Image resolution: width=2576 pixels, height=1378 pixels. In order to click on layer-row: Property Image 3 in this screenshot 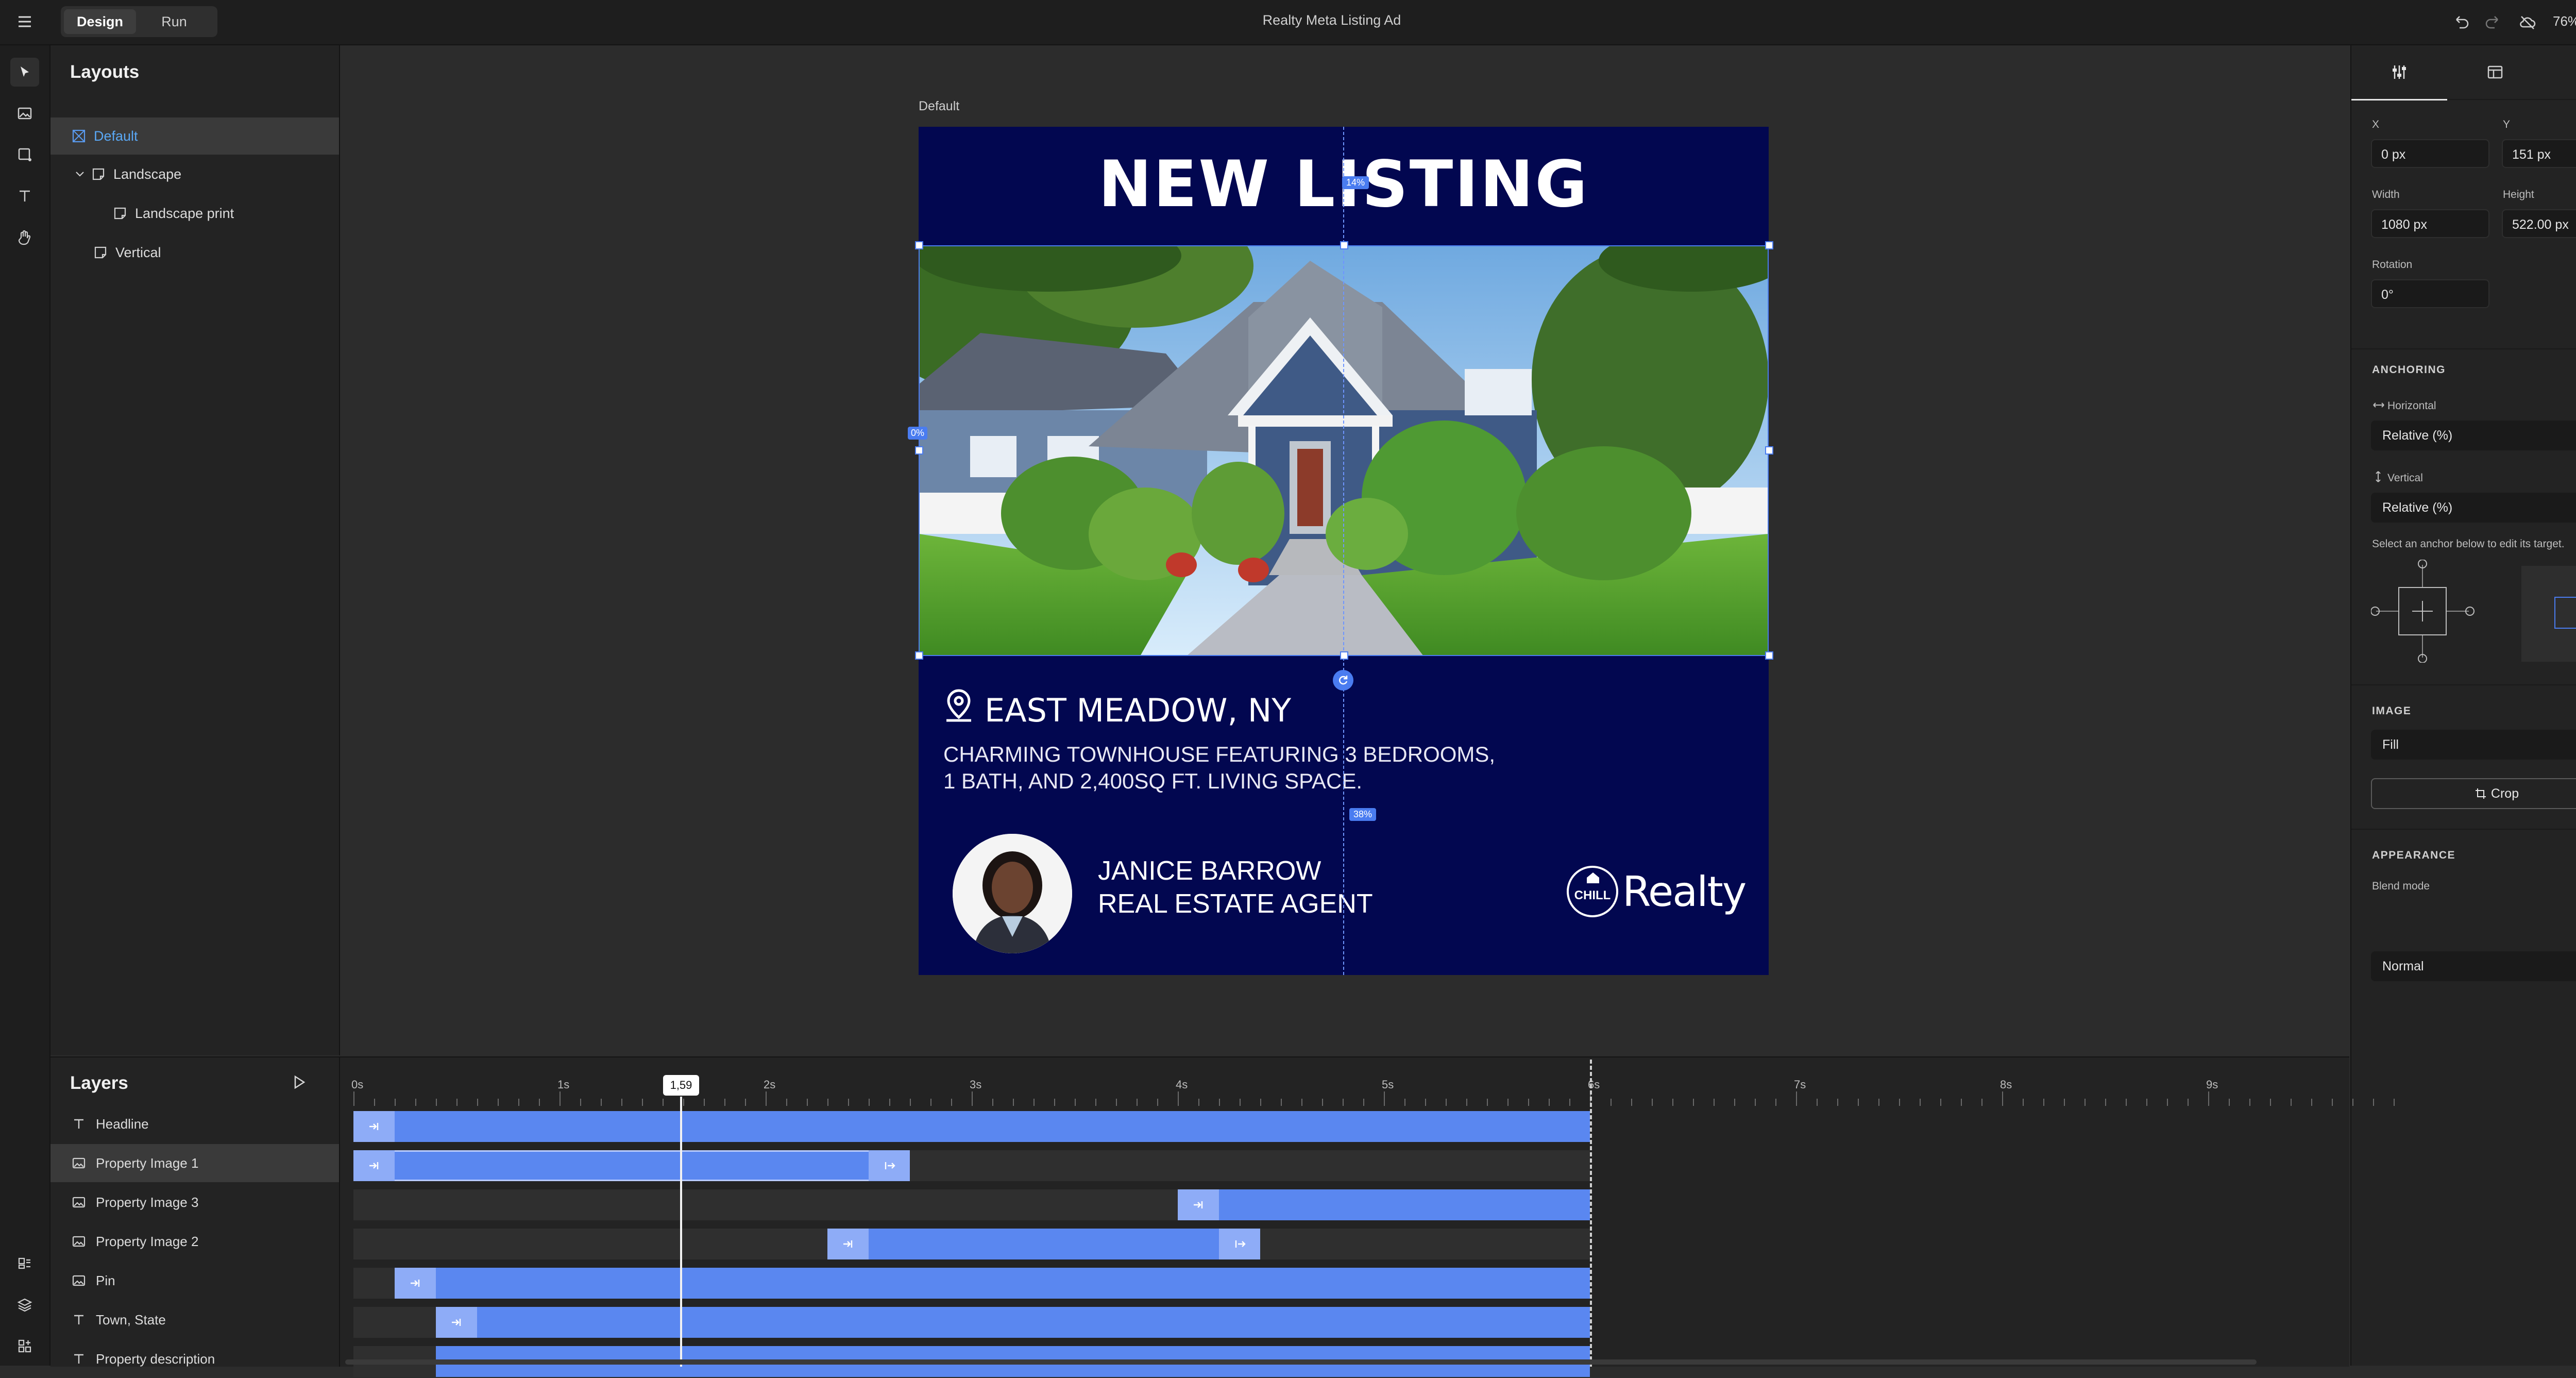, I will do `click(194, 1202)`.